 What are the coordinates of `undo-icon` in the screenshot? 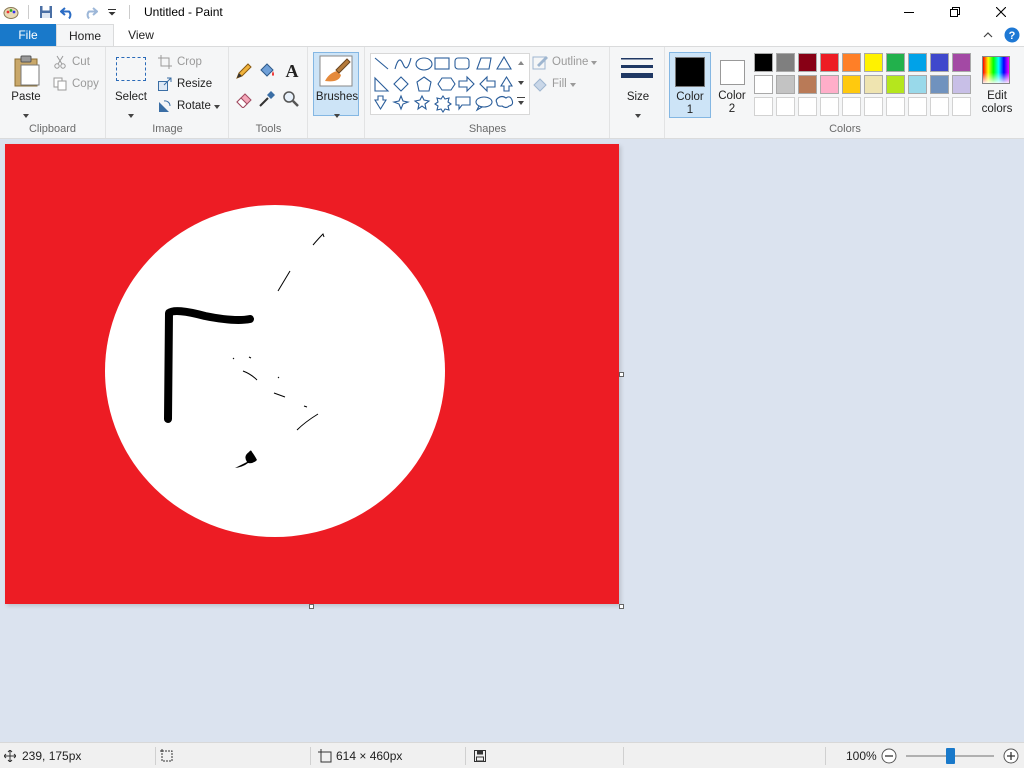 It's located at (68, 12).